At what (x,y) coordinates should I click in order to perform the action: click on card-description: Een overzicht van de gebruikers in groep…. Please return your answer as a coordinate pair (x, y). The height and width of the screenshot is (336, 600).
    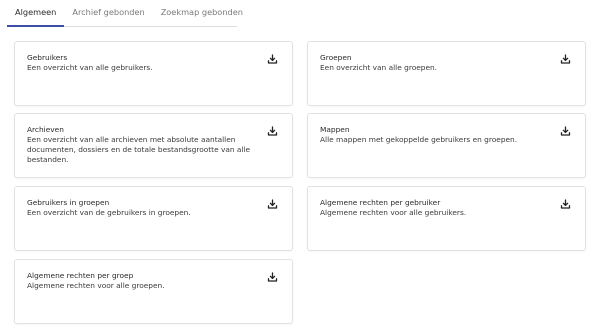
    Looking at the image, I should click on (109, 212).